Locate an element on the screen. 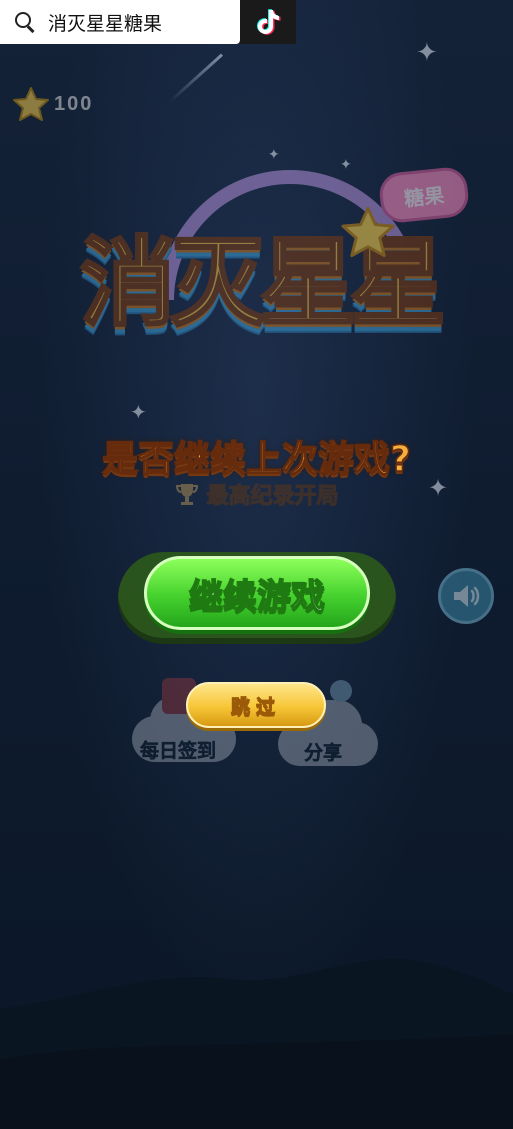  record-start-row: 最高纪录开局 is located at coordinates (256, 494).